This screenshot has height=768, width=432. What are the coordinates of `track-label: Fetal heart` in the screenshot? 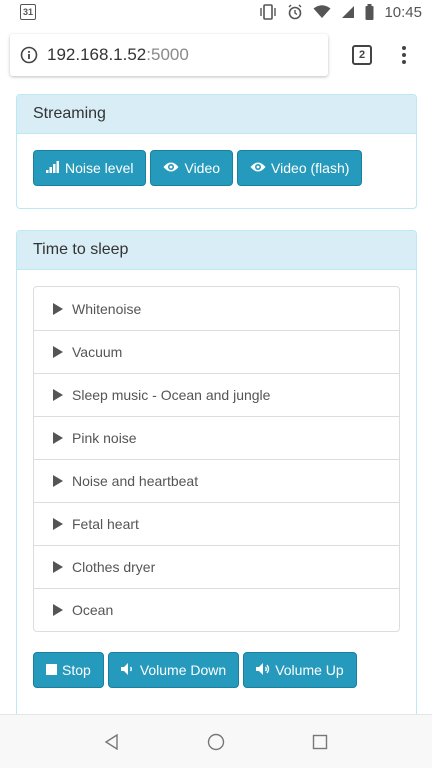 It's located at (105, 524).